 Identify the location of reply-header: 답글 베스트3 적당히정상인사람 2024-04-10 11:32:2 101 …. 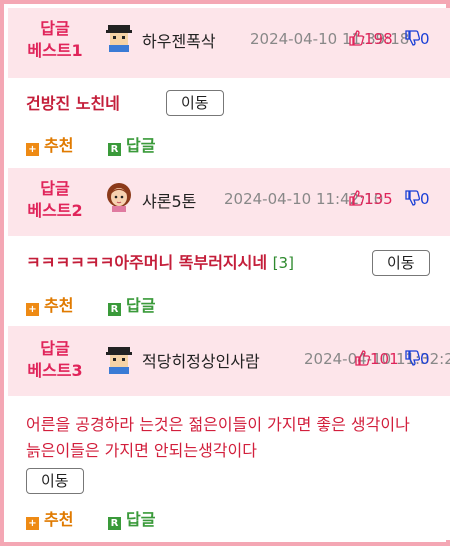
(229, 361).